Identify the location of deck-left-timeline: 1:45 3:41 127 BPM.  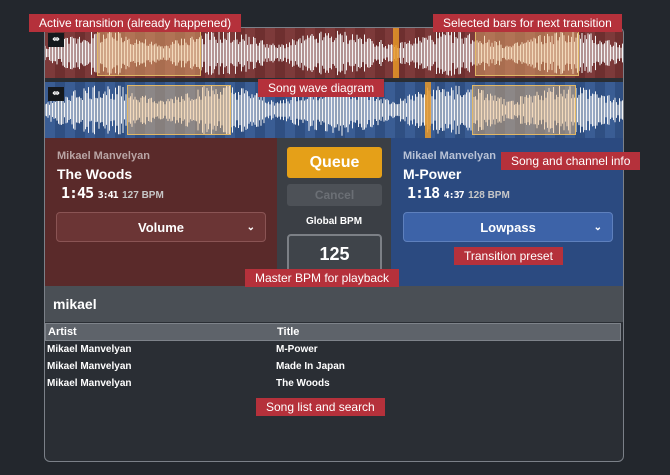
(112, 193).